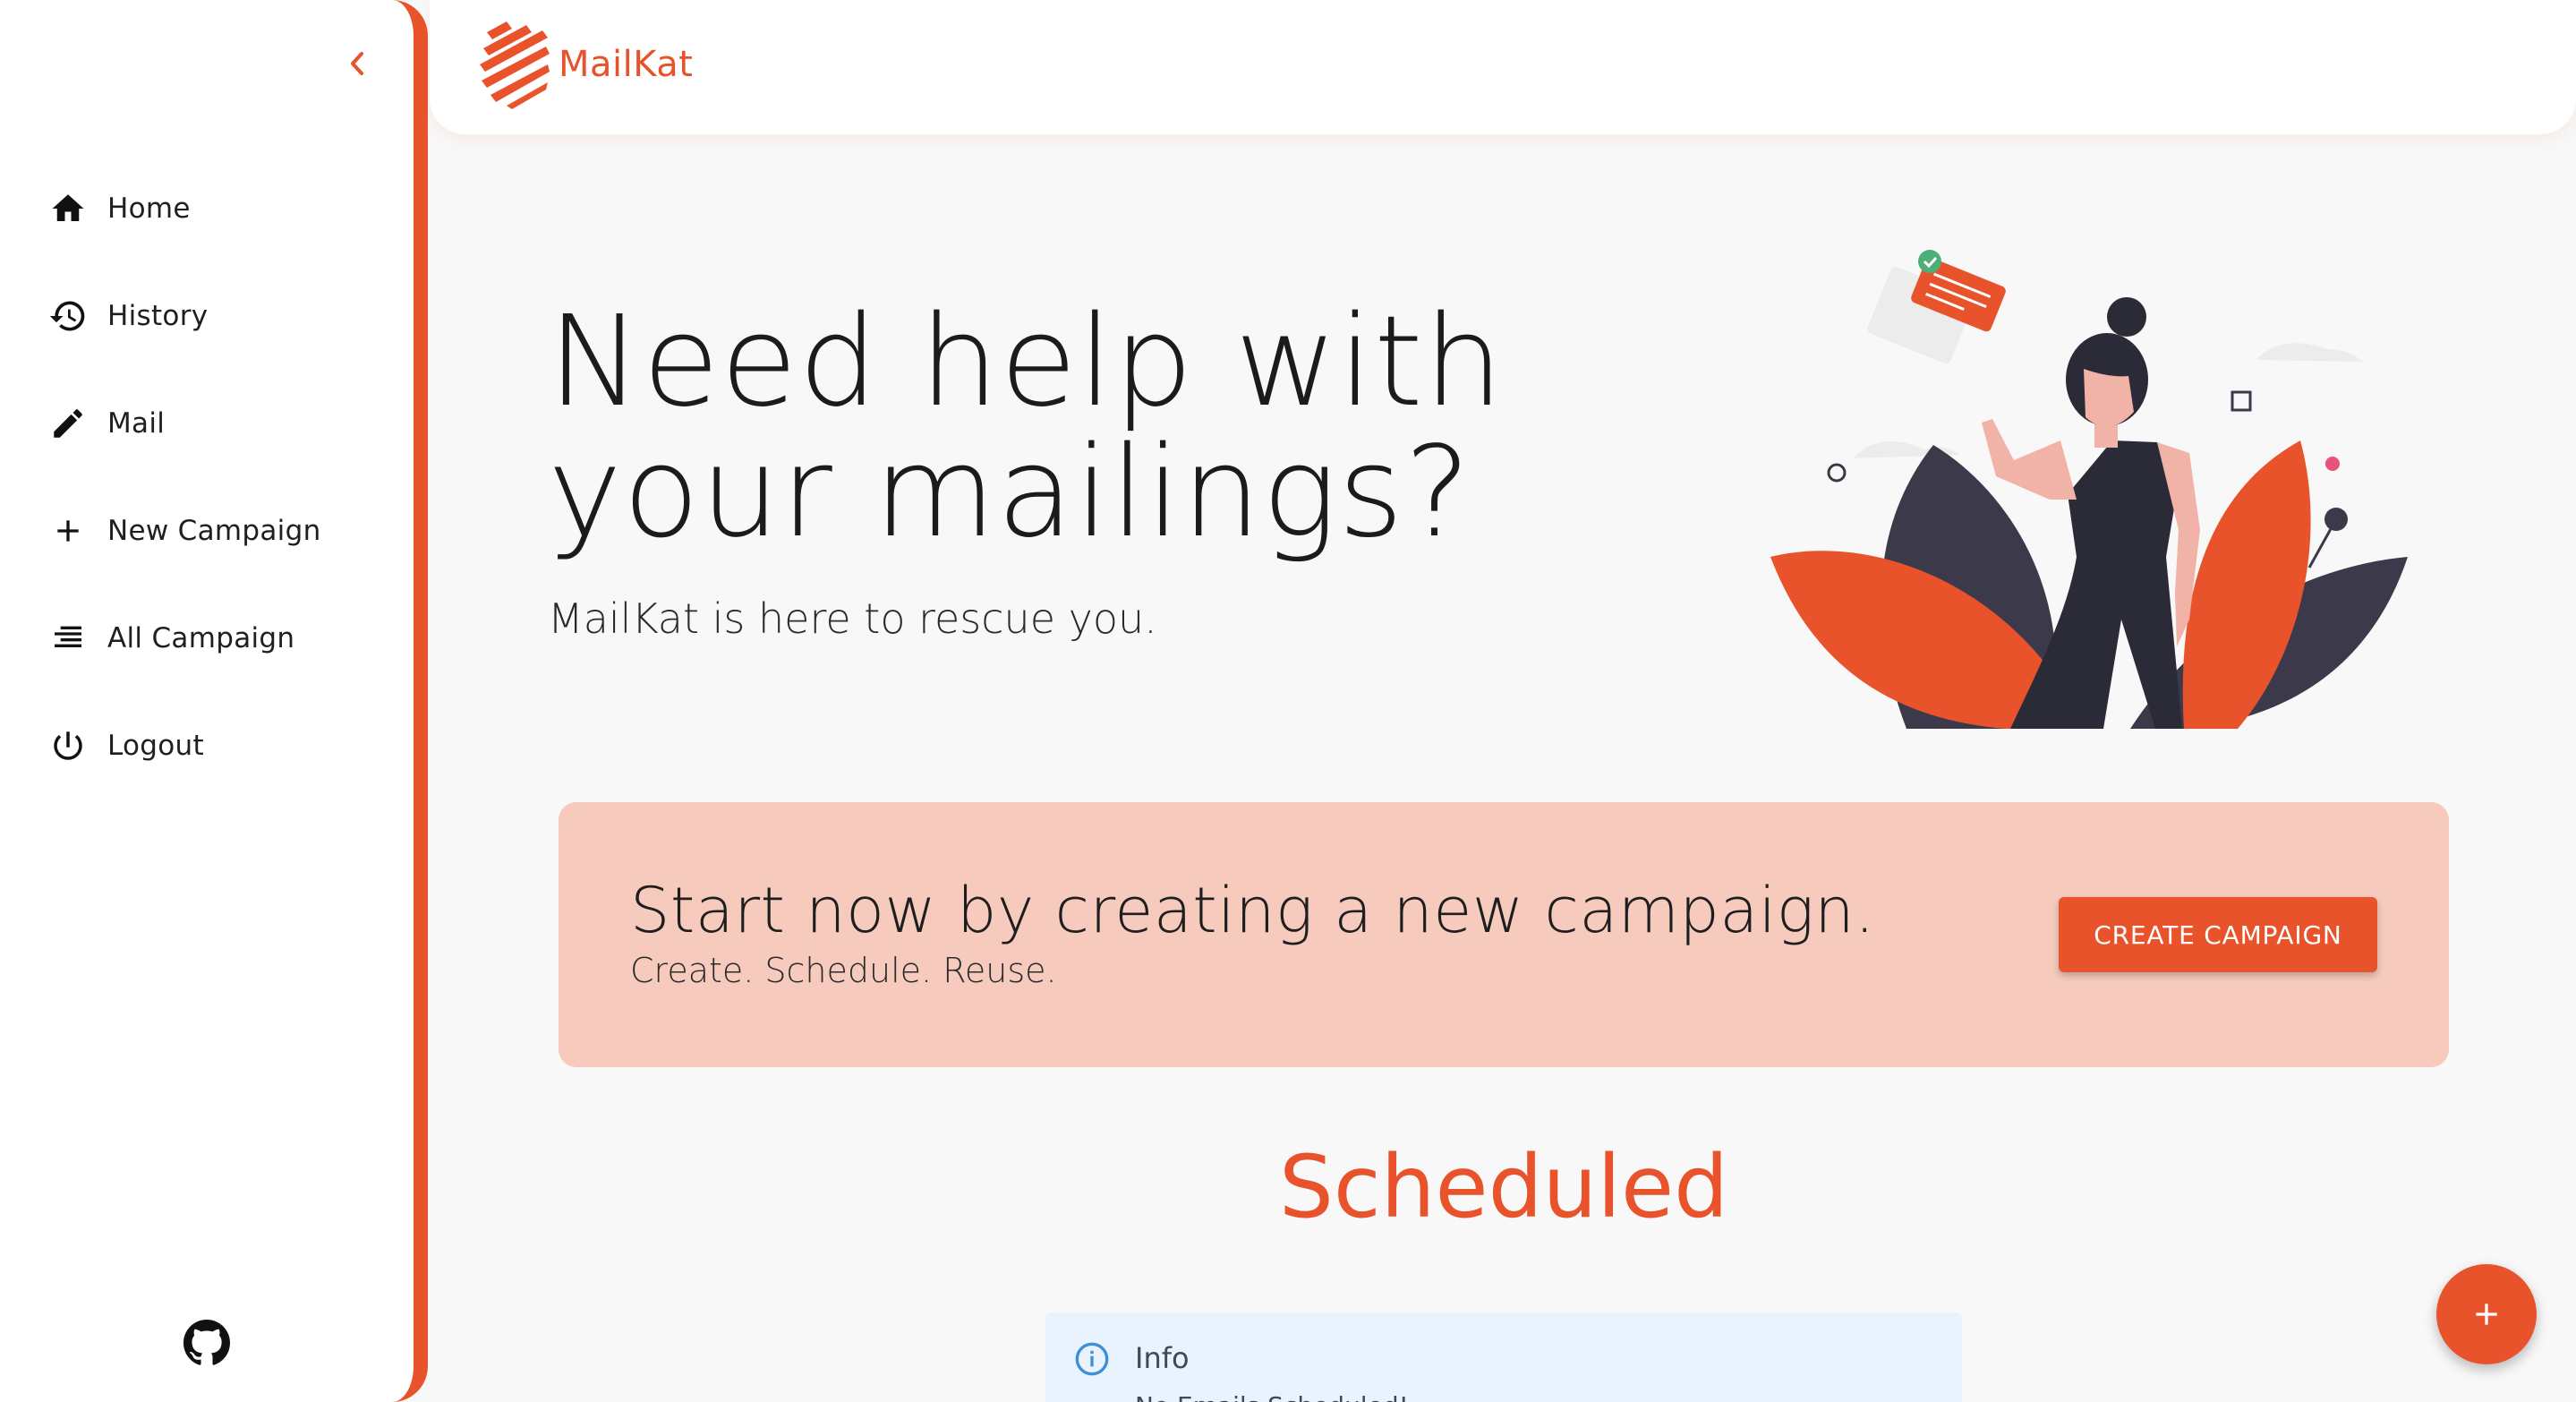 Image resolution: width=2576 pixels, height=1402 pixels. I want to click on sidebar-item-mail: Mail, so click(197, 423).